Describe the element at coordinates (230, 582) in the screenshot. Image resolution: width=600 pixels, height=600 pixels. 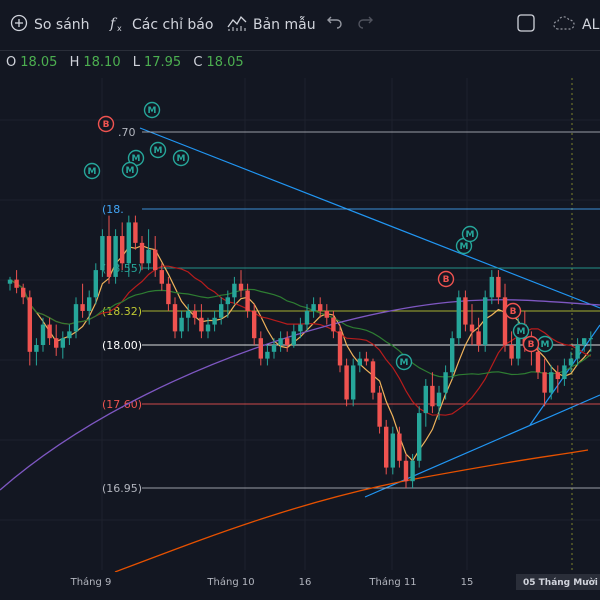
I see `x-axis-tick-label: Tháng 10` at that location.